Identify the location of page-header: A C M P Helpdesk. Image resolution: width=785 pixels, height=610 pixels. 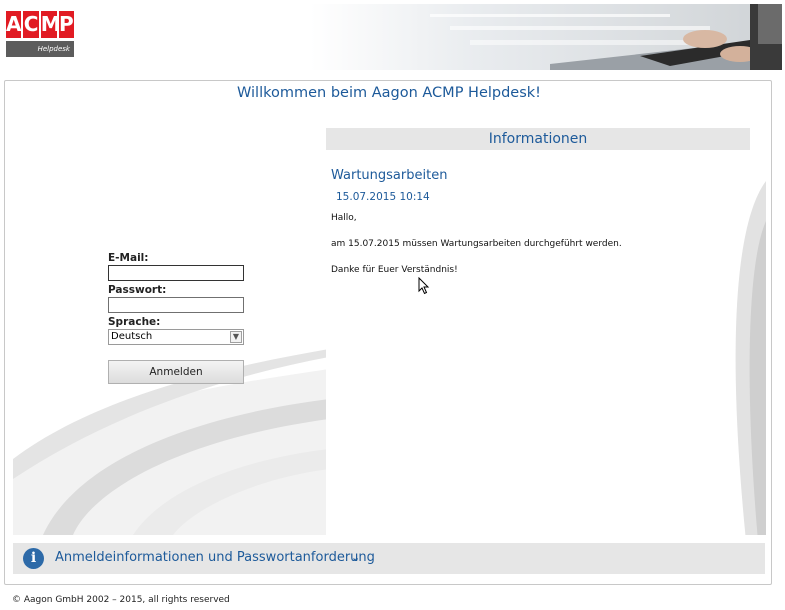
(392, 36).